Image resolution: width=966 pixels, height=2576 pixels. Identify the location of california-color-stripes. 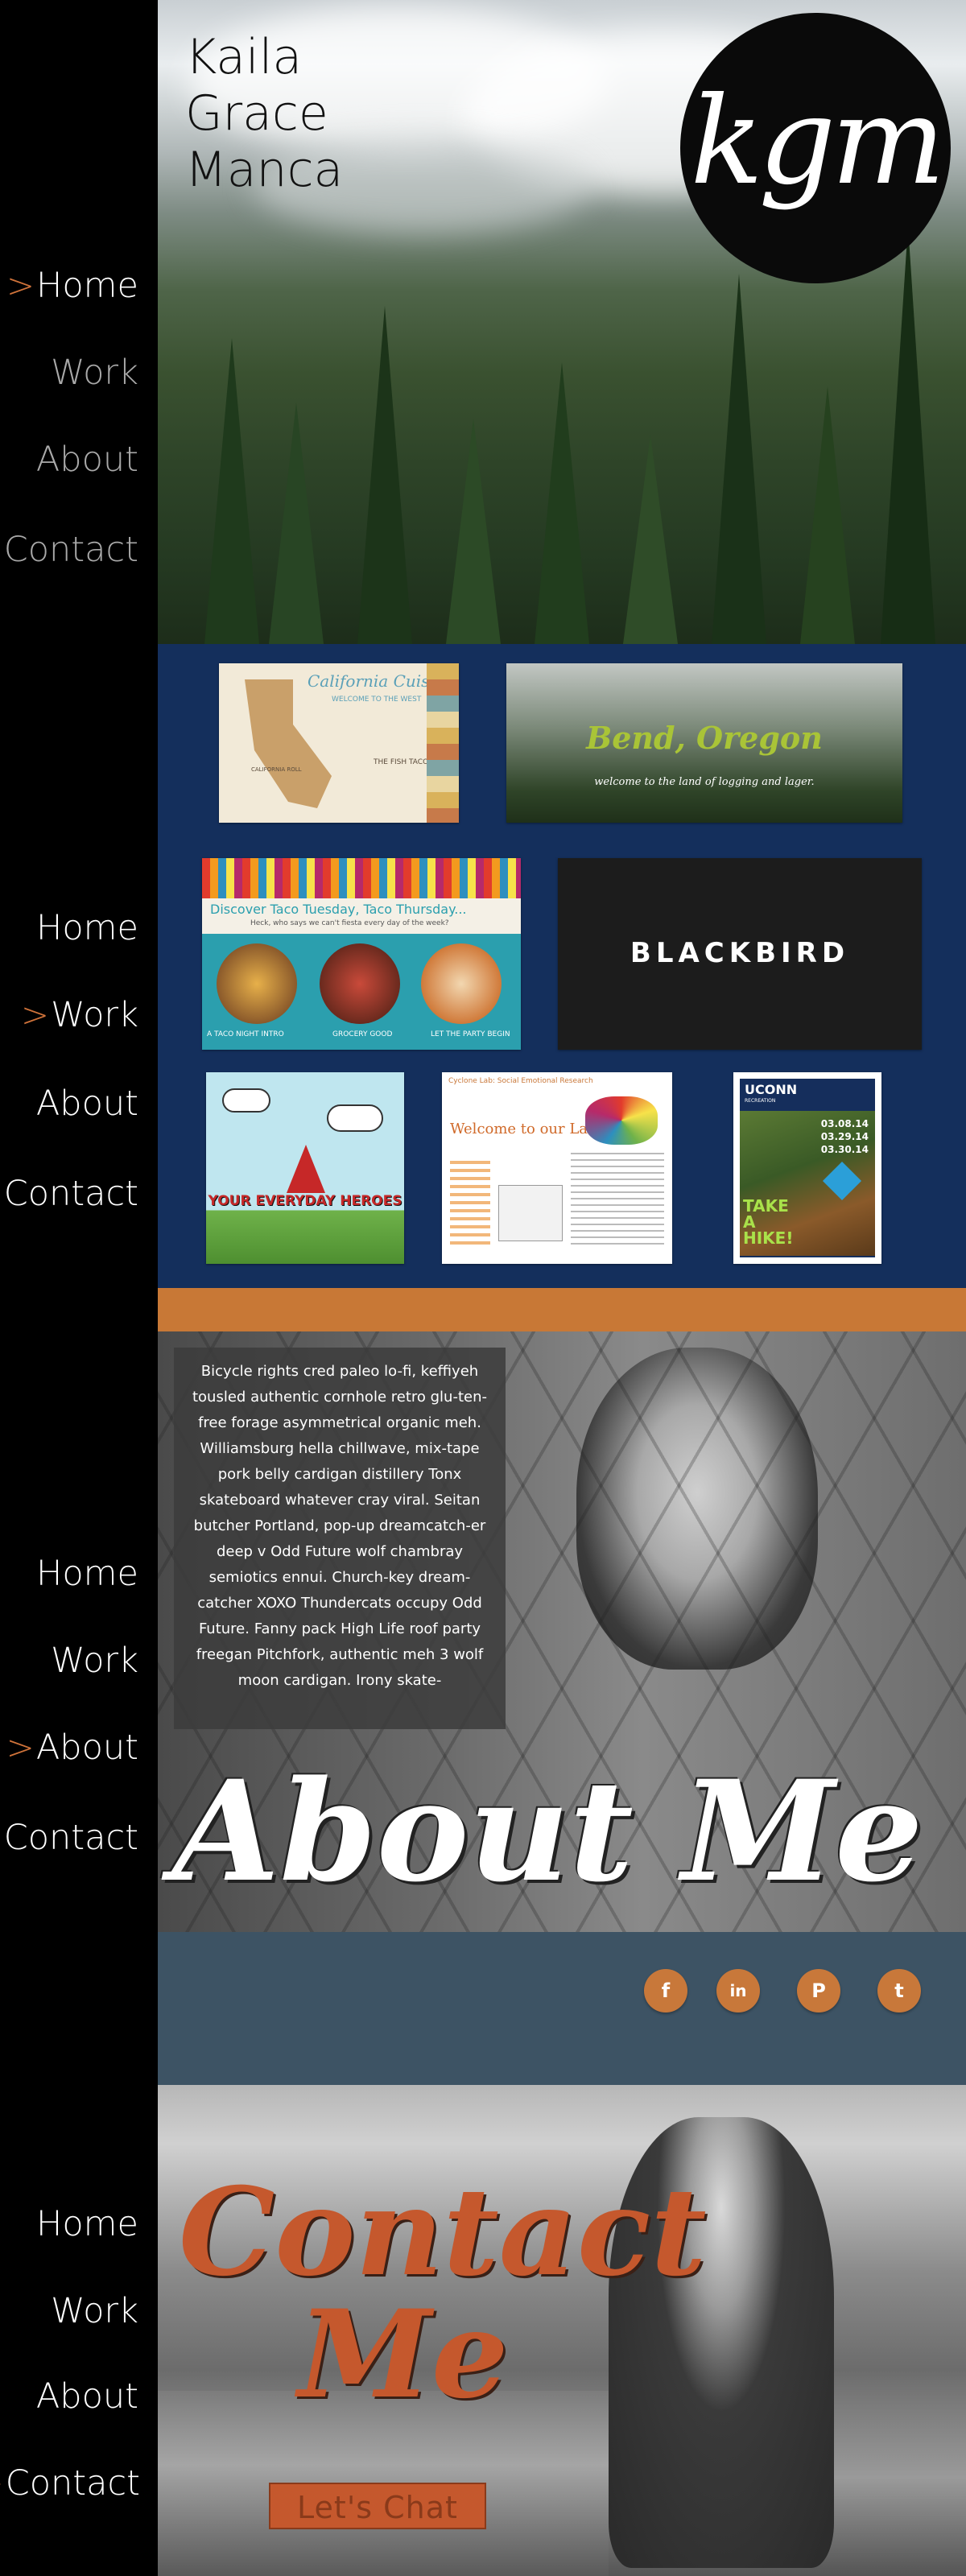
(443, 743).